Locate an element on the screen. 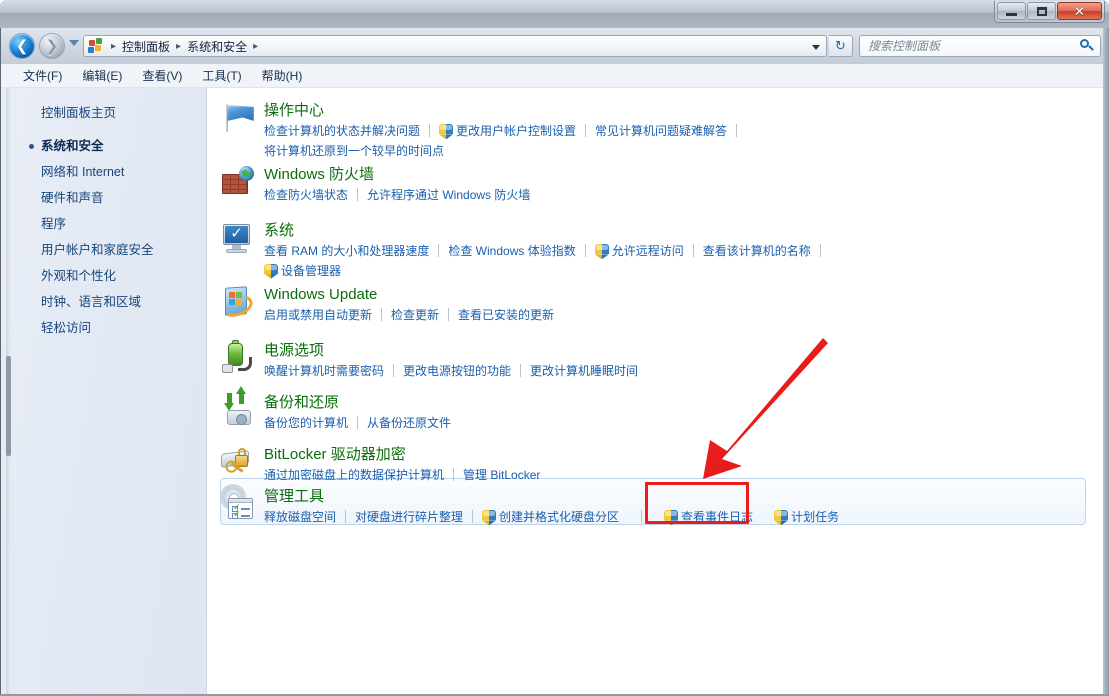 The height and width of the screenshot is (696, 1109). navigation-bar: ❮ ❯ ▸ 控制面板 ▸ 系统和安全 ▸ ↻ is located at coordinates (554, 46).